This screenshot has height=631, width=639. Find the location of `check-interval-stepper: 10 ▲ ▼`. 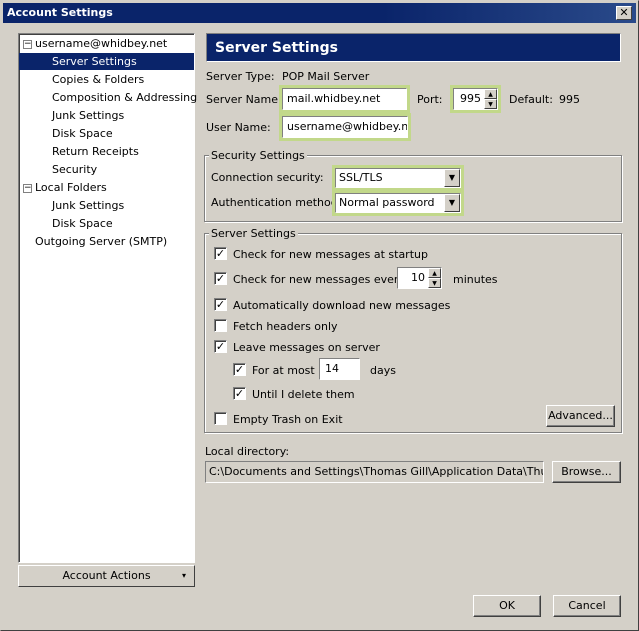

check-interval-stepper: 10 ▲ ▼ is located at coordinates (419, 278).